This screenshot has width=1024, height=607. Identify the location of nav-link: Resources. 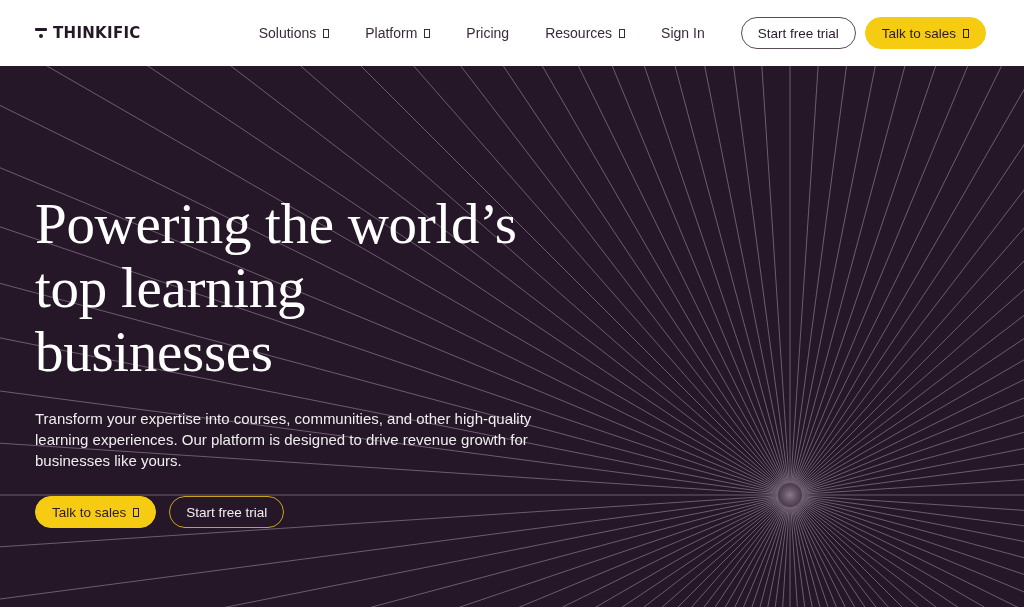
(585, 33).